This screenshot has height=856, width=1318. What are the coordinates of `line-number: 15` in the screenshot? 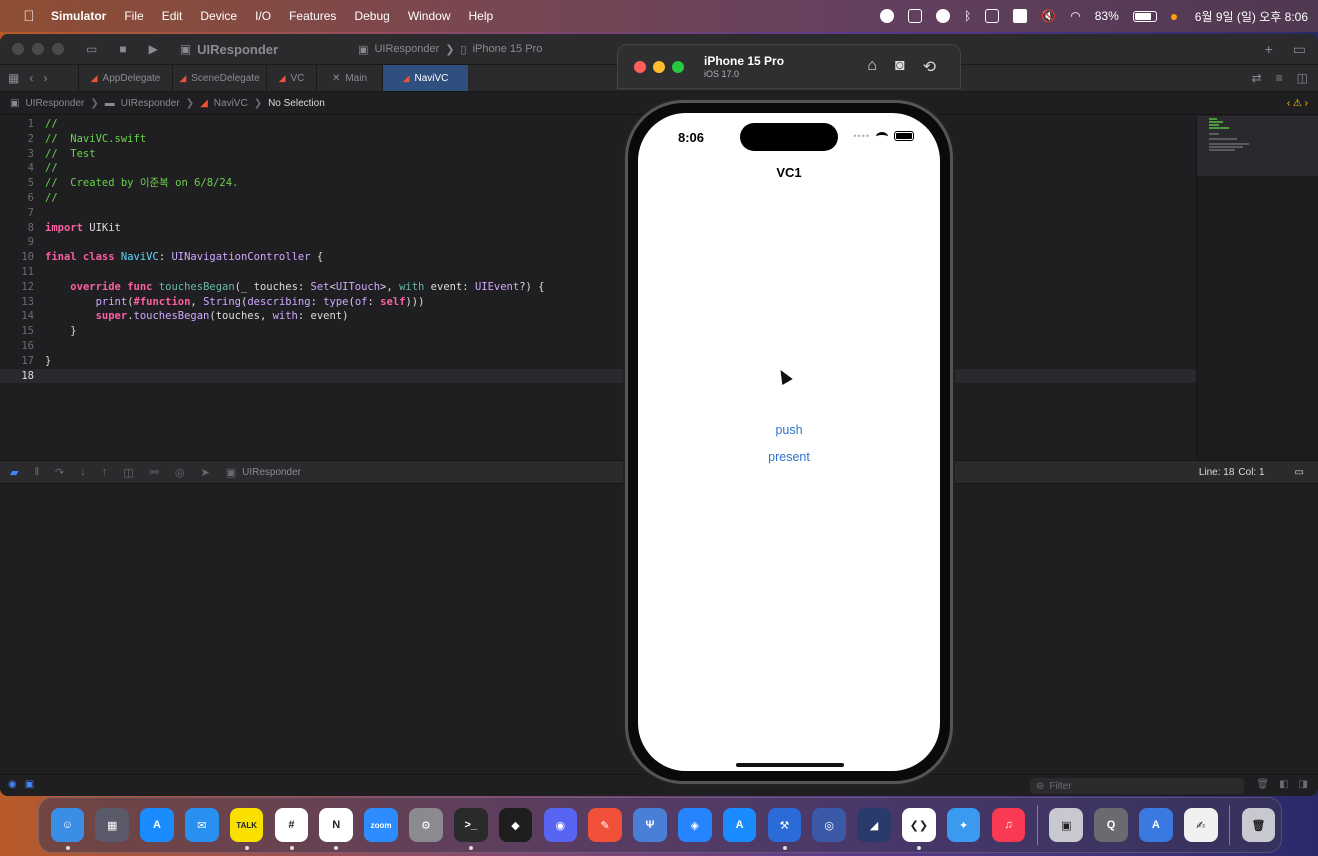 It's located at (17, 331).